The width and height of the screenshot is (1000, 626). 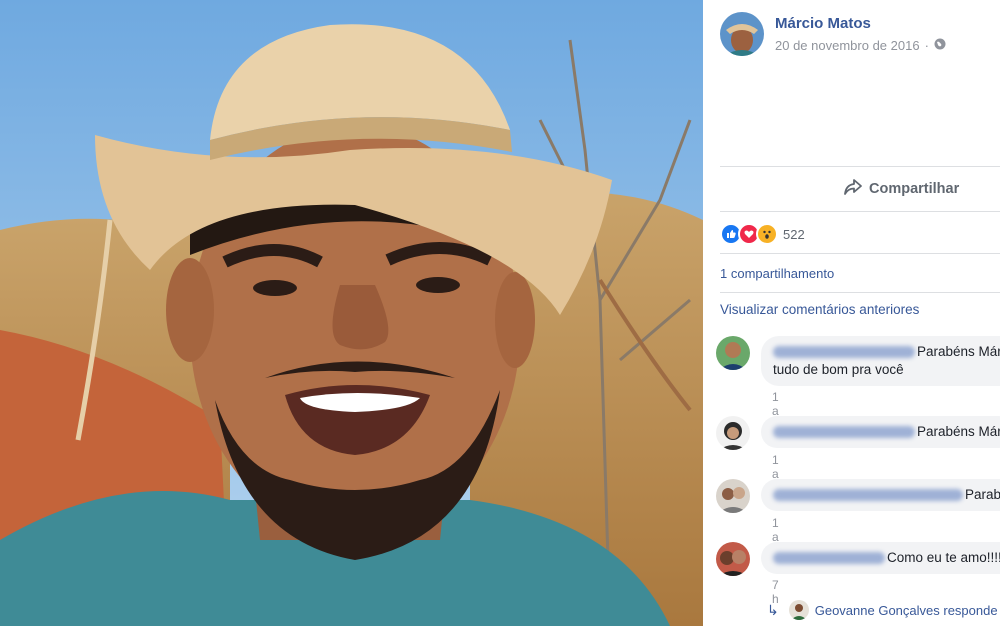 I want to click on reaction-count: 522, so click(x=794, y=234).